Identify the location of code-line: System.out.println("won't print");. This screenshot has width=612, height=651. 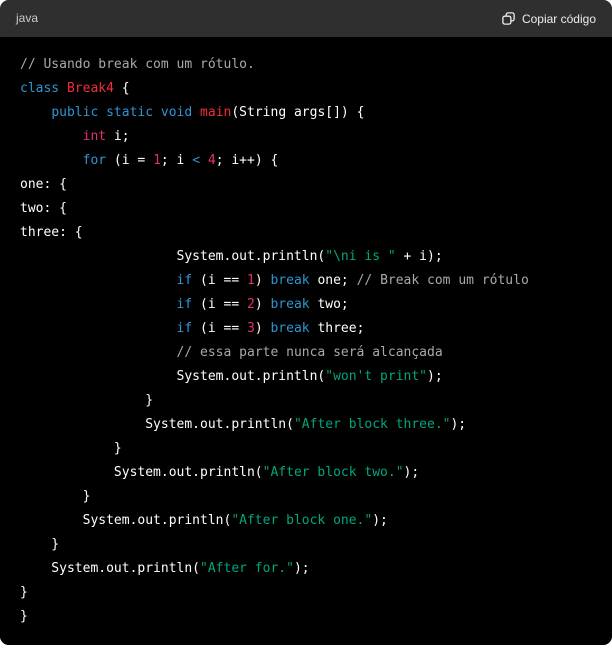
(231, 376).